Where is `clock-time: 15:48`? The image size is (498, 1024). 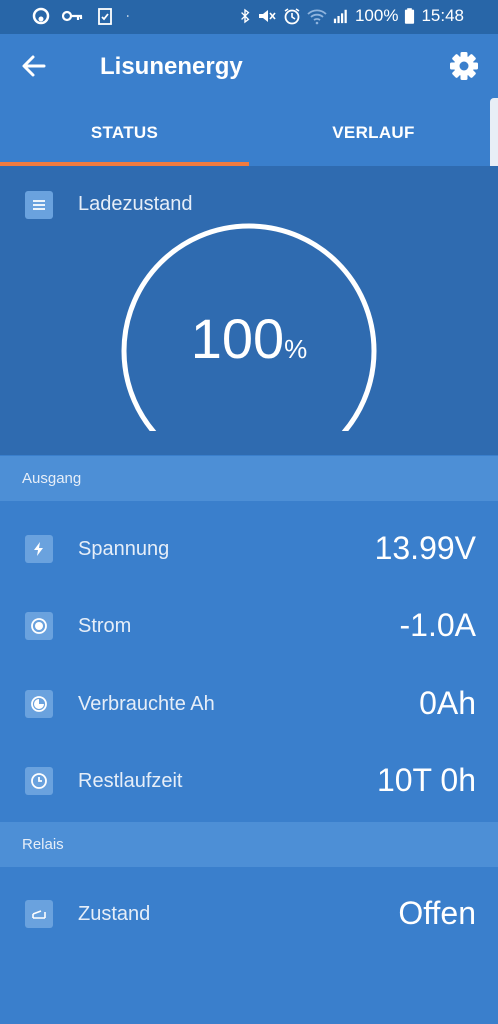
clock-time: 15:48 is located at coordinates (442, 15).